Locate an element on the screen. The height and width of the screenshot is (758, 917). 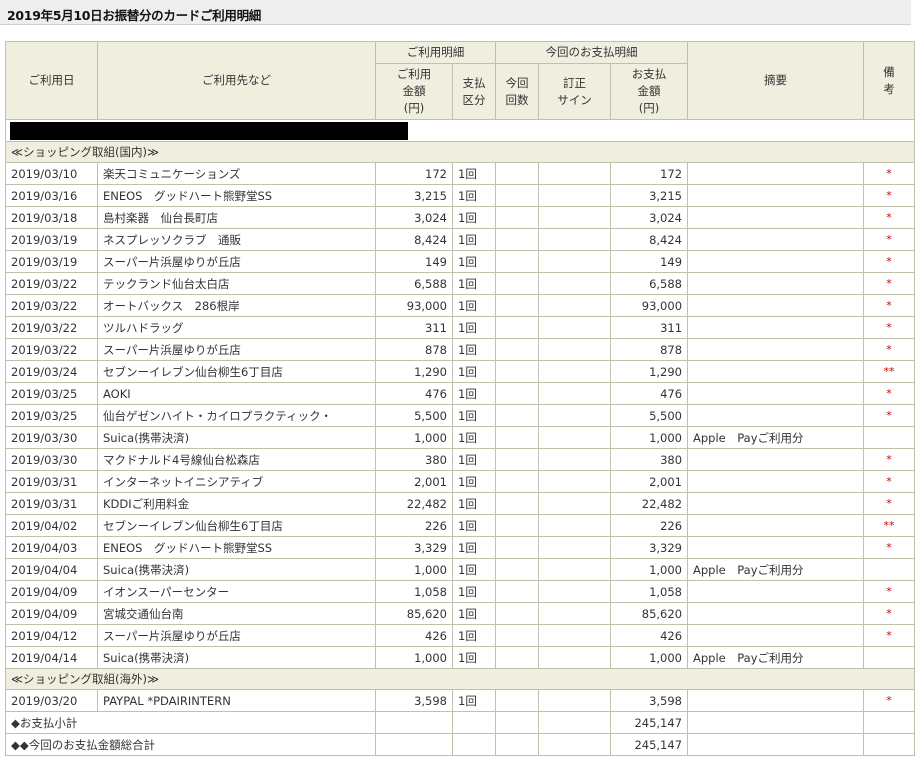
cell-payment-amount: 3,598 is located at coordinates (649, 700).